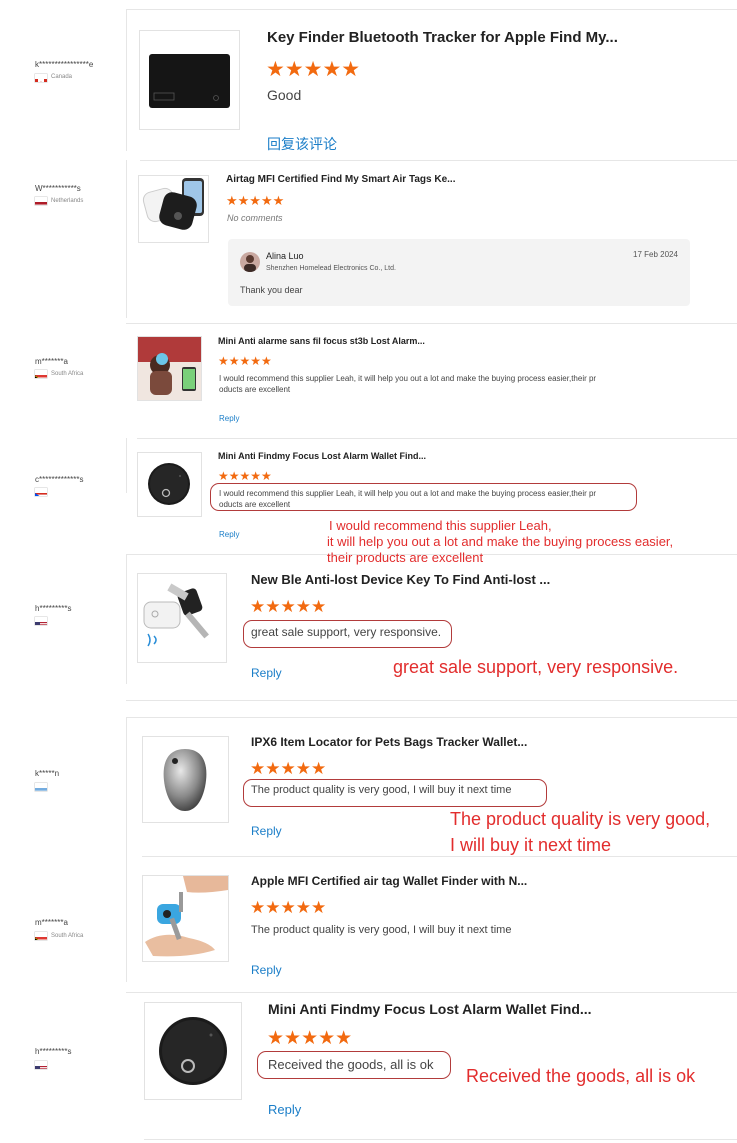  I want to click on annotation-text: The product quality is very good,, so click(580, 819).